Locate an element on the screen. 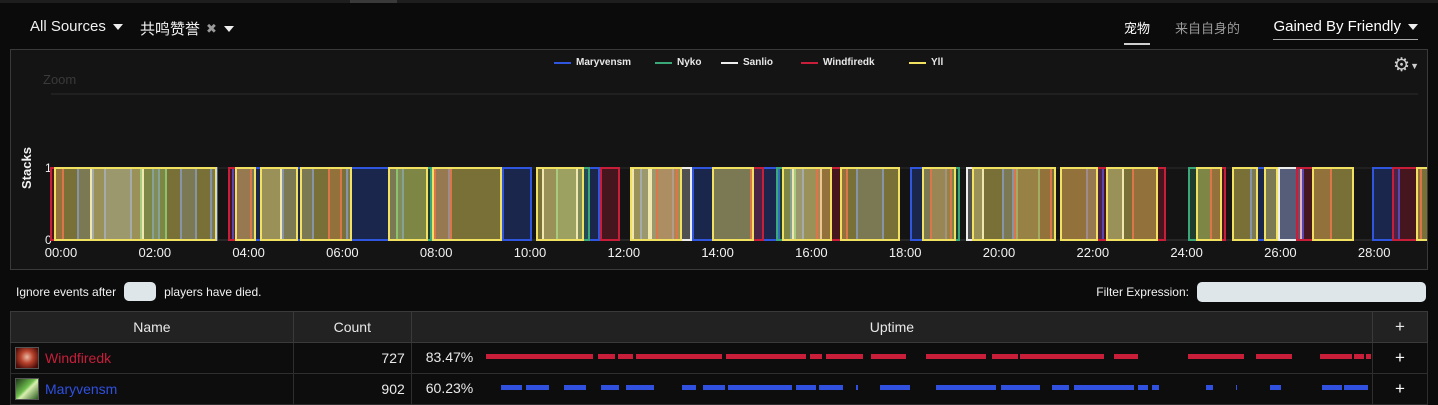 This screenshot has width=1438, height=405. death-knight-class-icon is located at coordinates (27, 358).